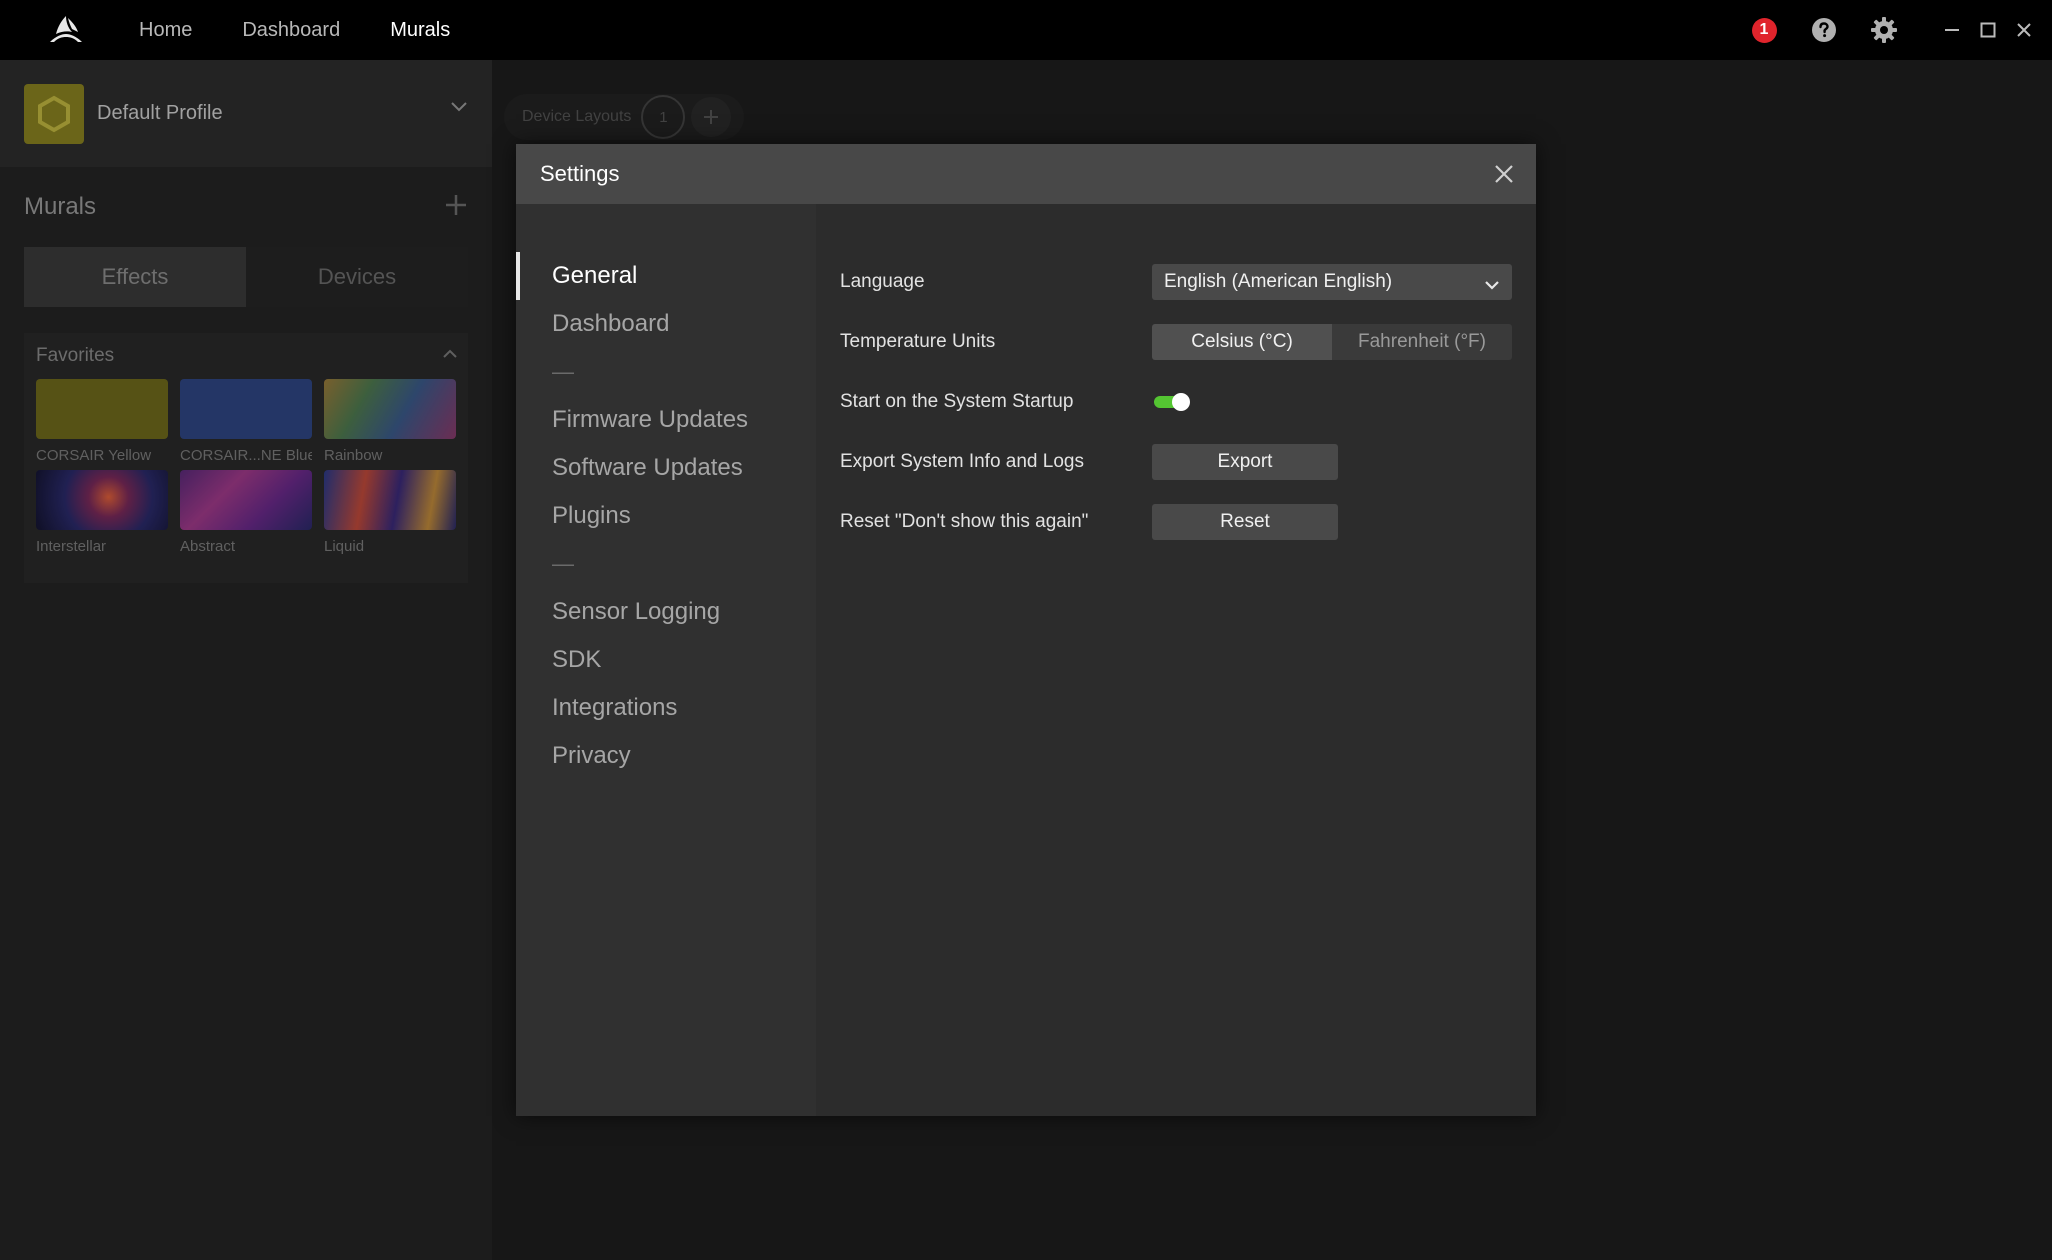 This screenshot has width=2052, height=1260. I want to click on settings-nav-plugins: Plugins, so click(666, 516).